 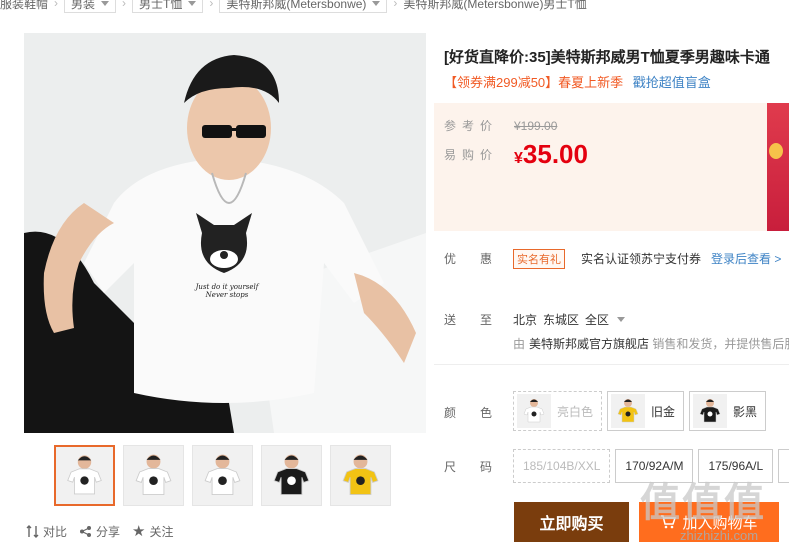 I want to click on color-option: 亮白色, so click(x=558, y=411).